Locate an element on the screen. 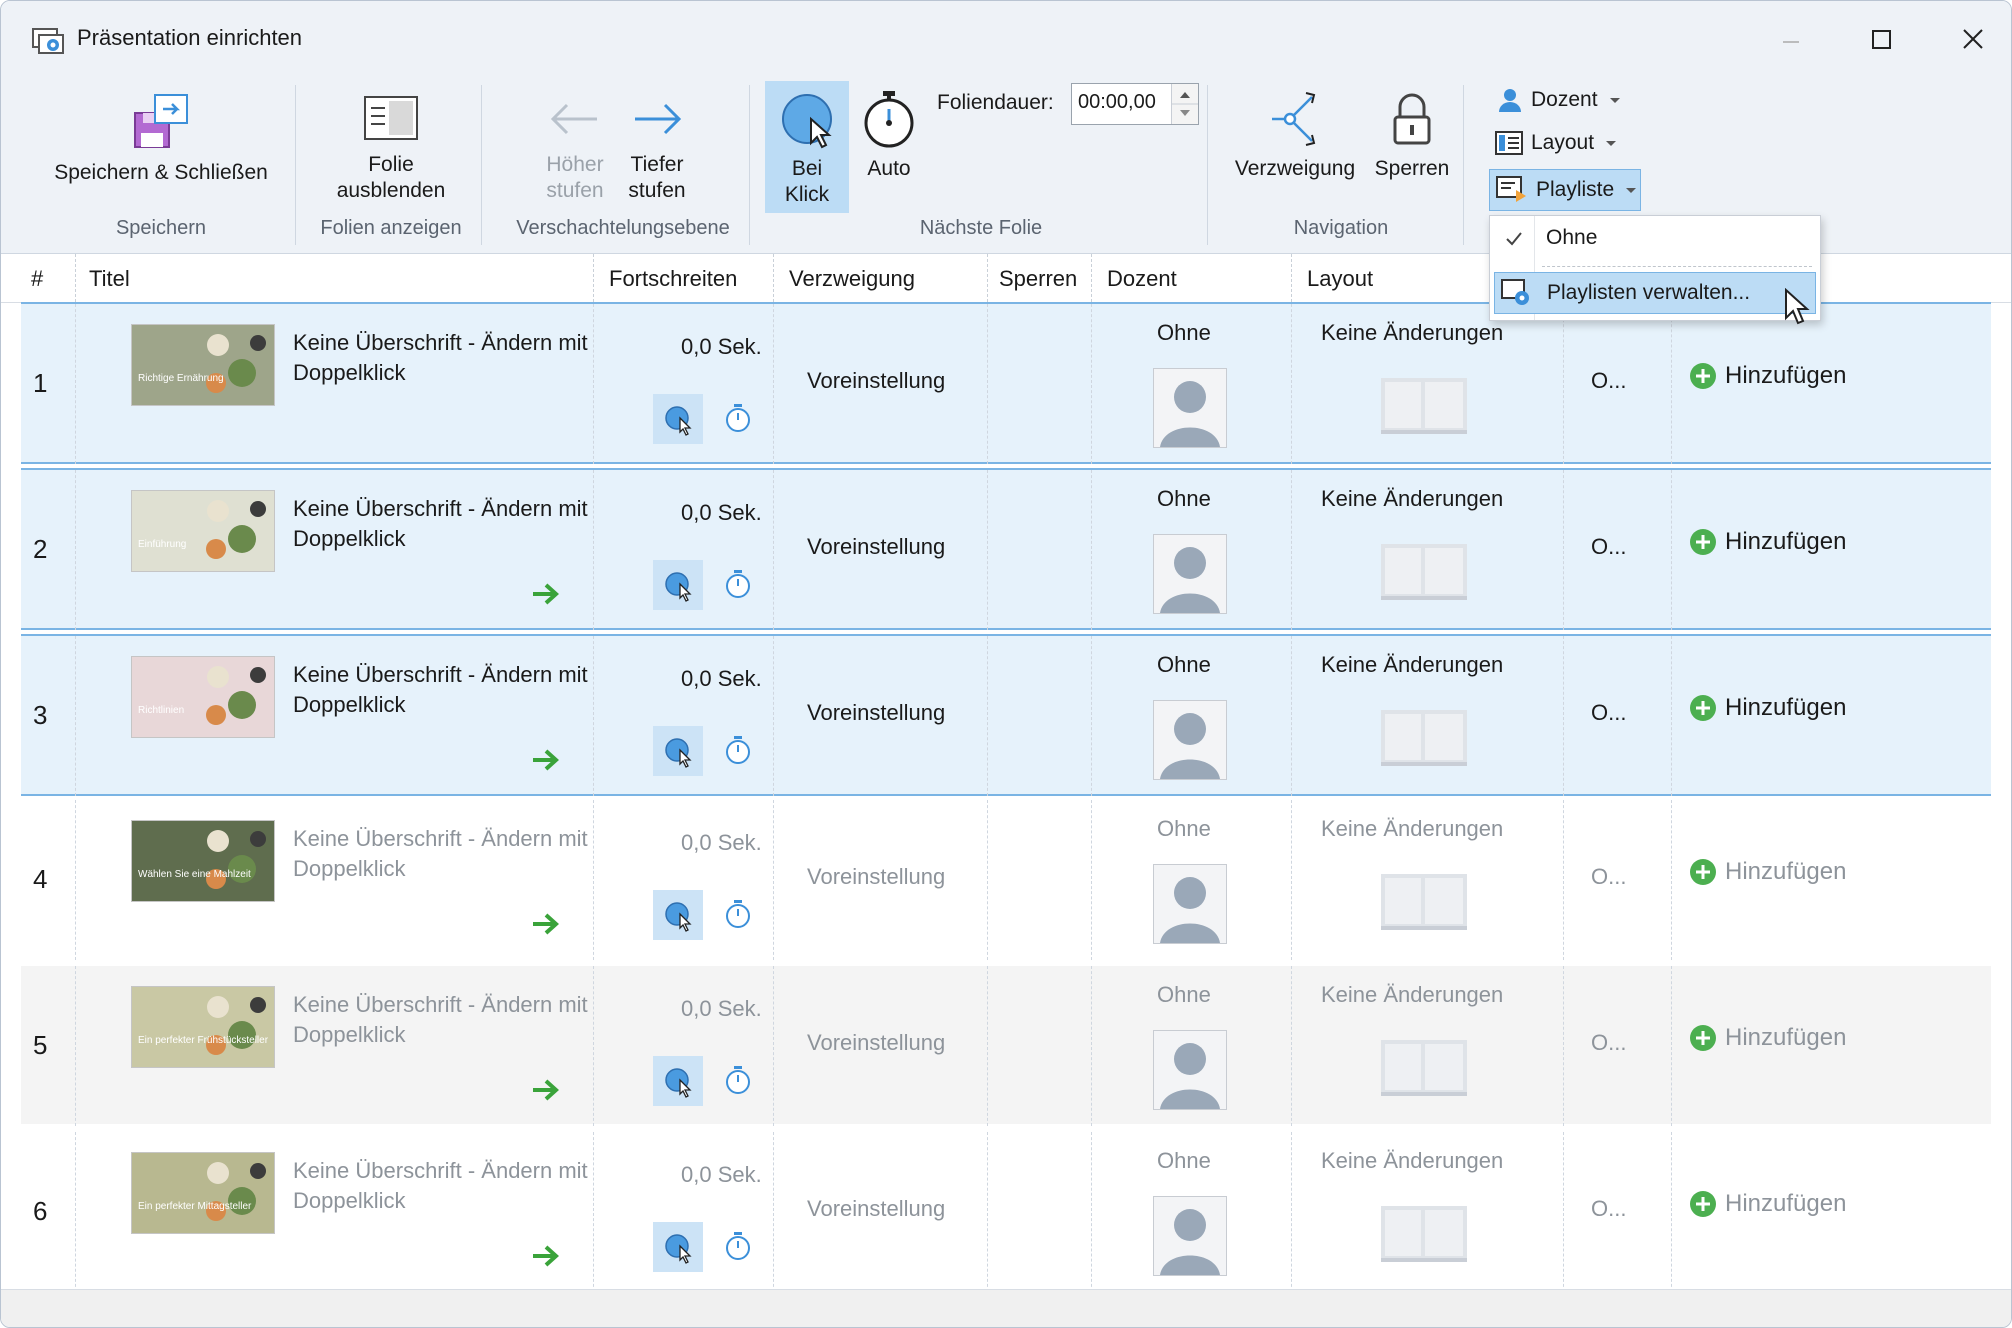 The width and height of the screenshot is (2012, 1328). demote-button: Tiefer stufen is located at coordinates (657, 148).